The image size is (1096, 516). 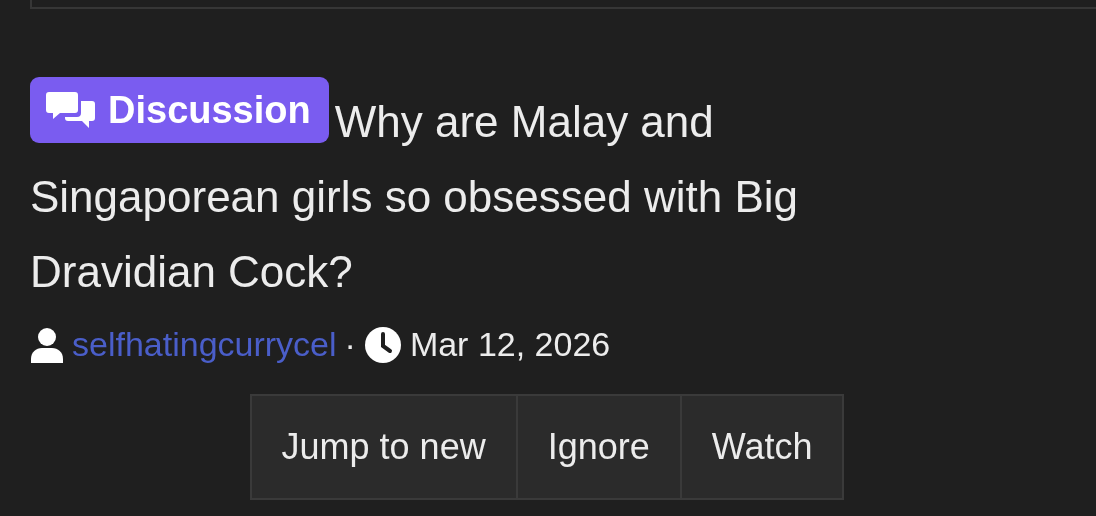 I want to click on post-date: Mar 12, 2026, so click(x=510, y=344).